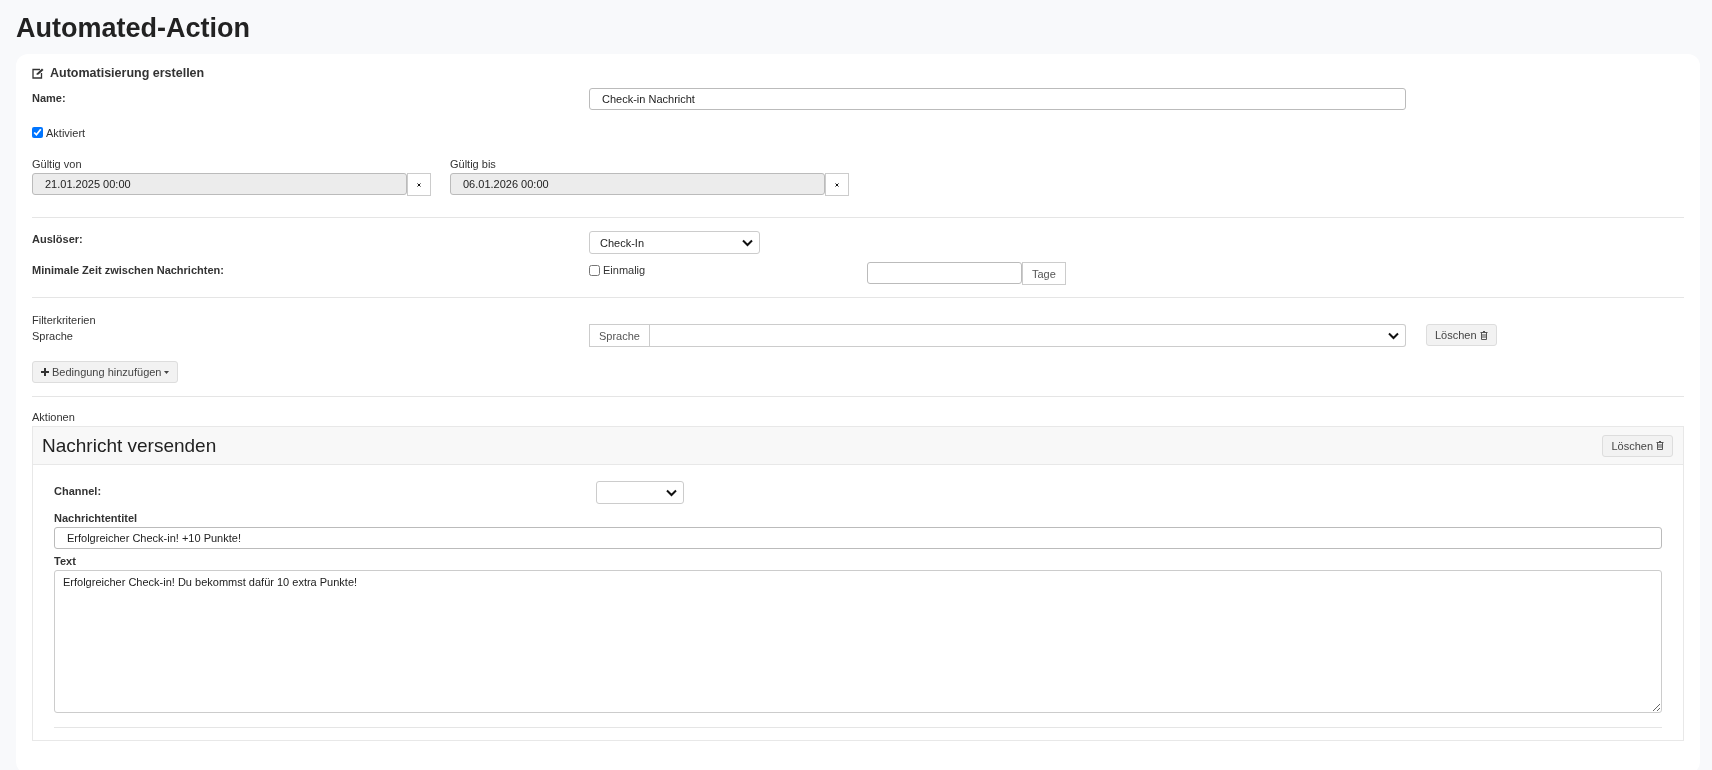  I want to click on actions-title: Aktionen, so click(54, 417).